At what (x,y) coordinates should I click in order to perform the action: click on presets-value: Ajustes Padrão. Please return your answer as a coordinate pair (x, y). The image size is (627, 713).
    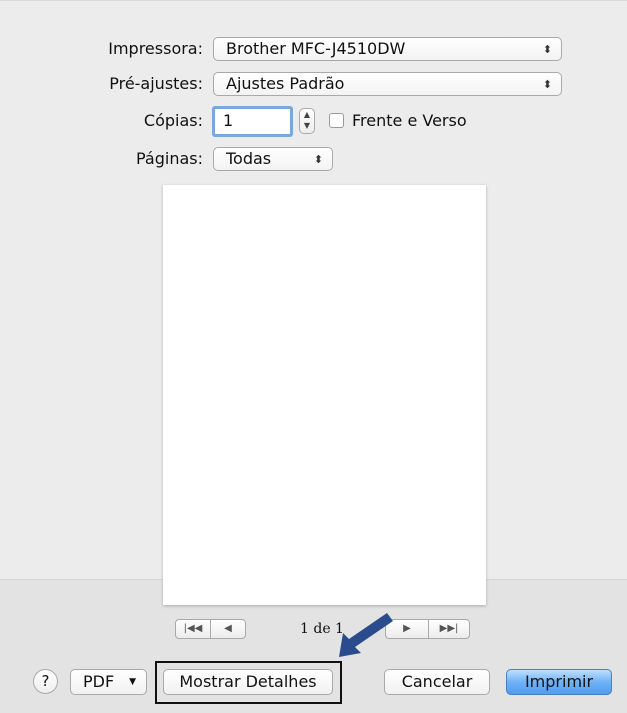
    Looking at the image, I should click on (285, 83).